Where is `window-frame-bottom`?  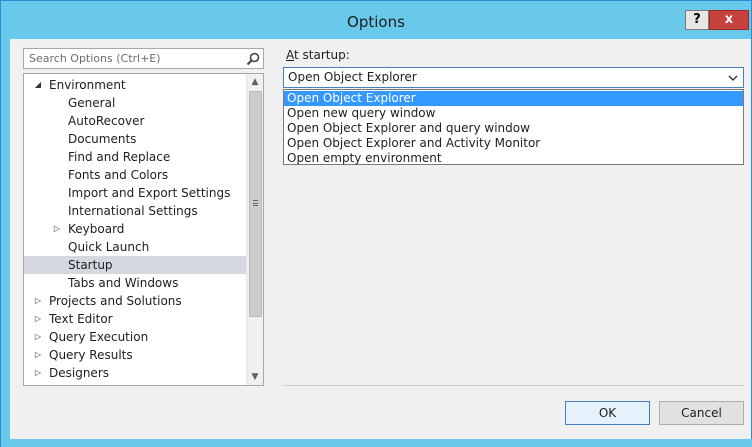
window-frame-bottom is located at coordinates (376, 443).